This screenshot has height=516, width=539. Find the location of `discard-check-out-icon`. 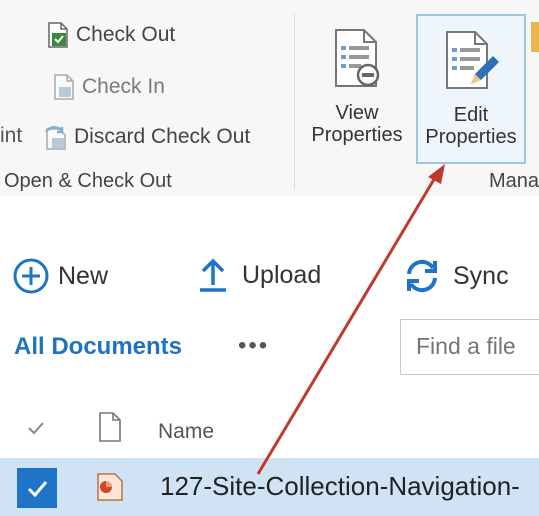

discard-check-out-icon is located at coordinates (56, 137).